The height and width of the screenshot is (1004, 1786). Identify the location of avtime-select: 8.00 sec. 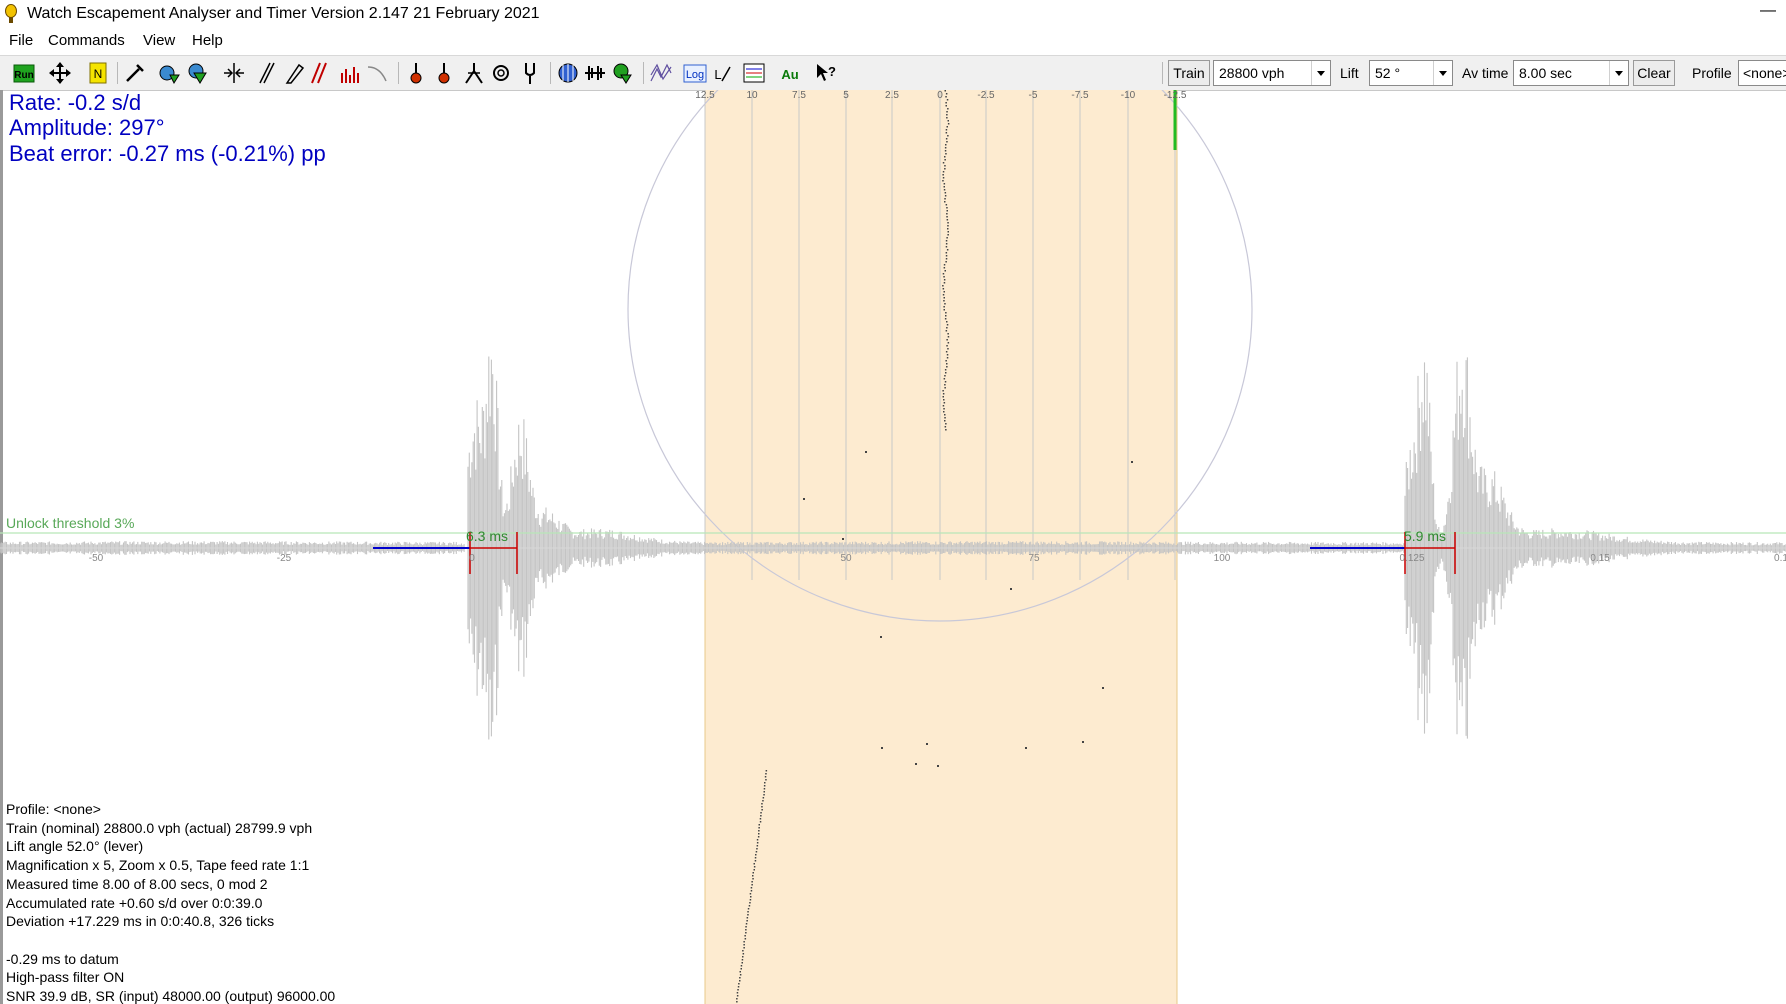
(1571, 73).